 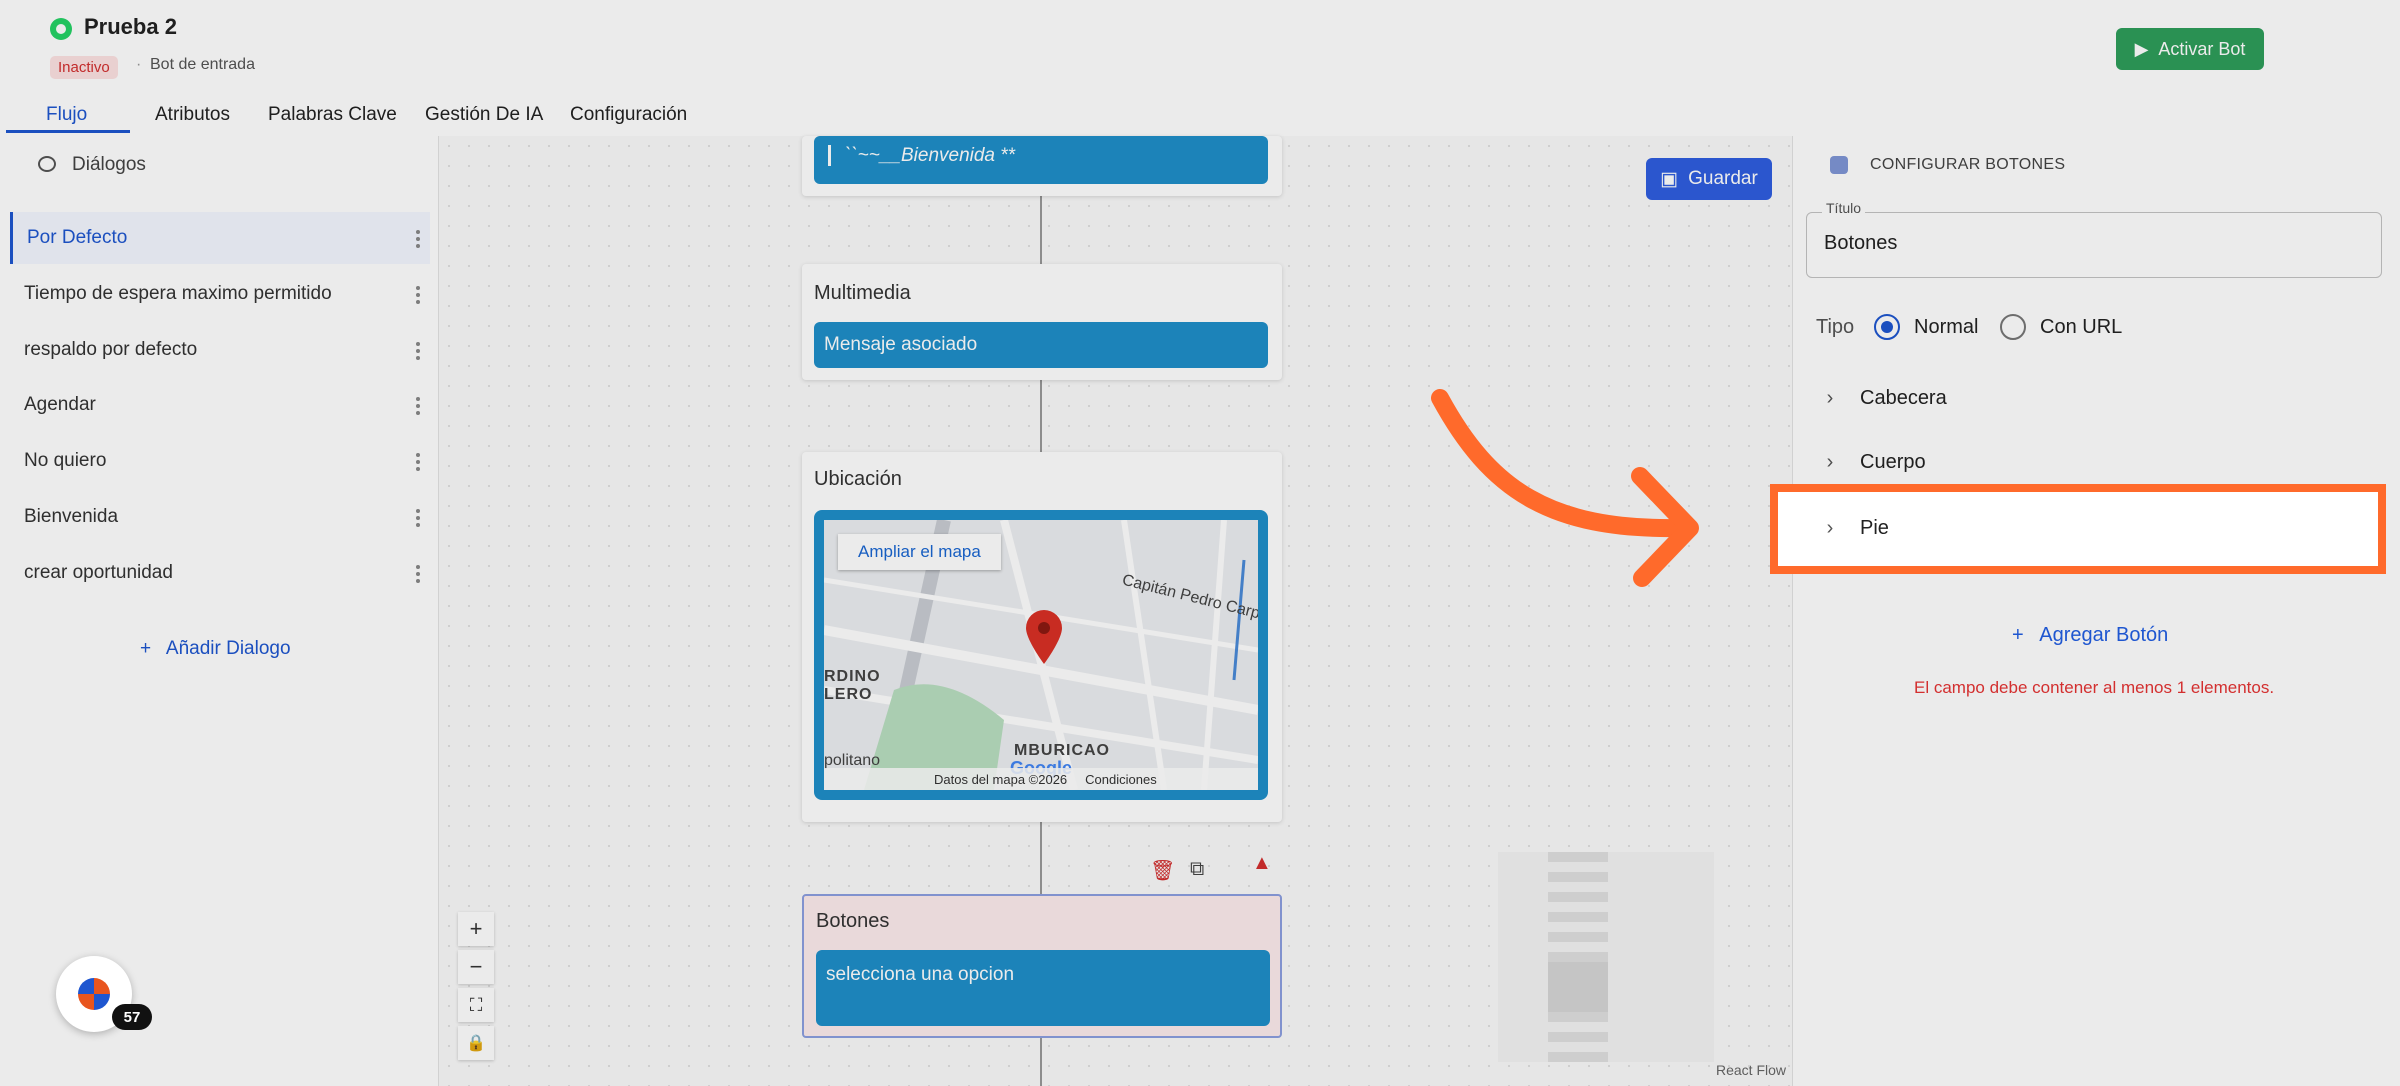 What do you see at coordinates (71, 516) in the screenshot?
I see `sidebar-item-label: Bienvenida` at bounding box center [71, 516].